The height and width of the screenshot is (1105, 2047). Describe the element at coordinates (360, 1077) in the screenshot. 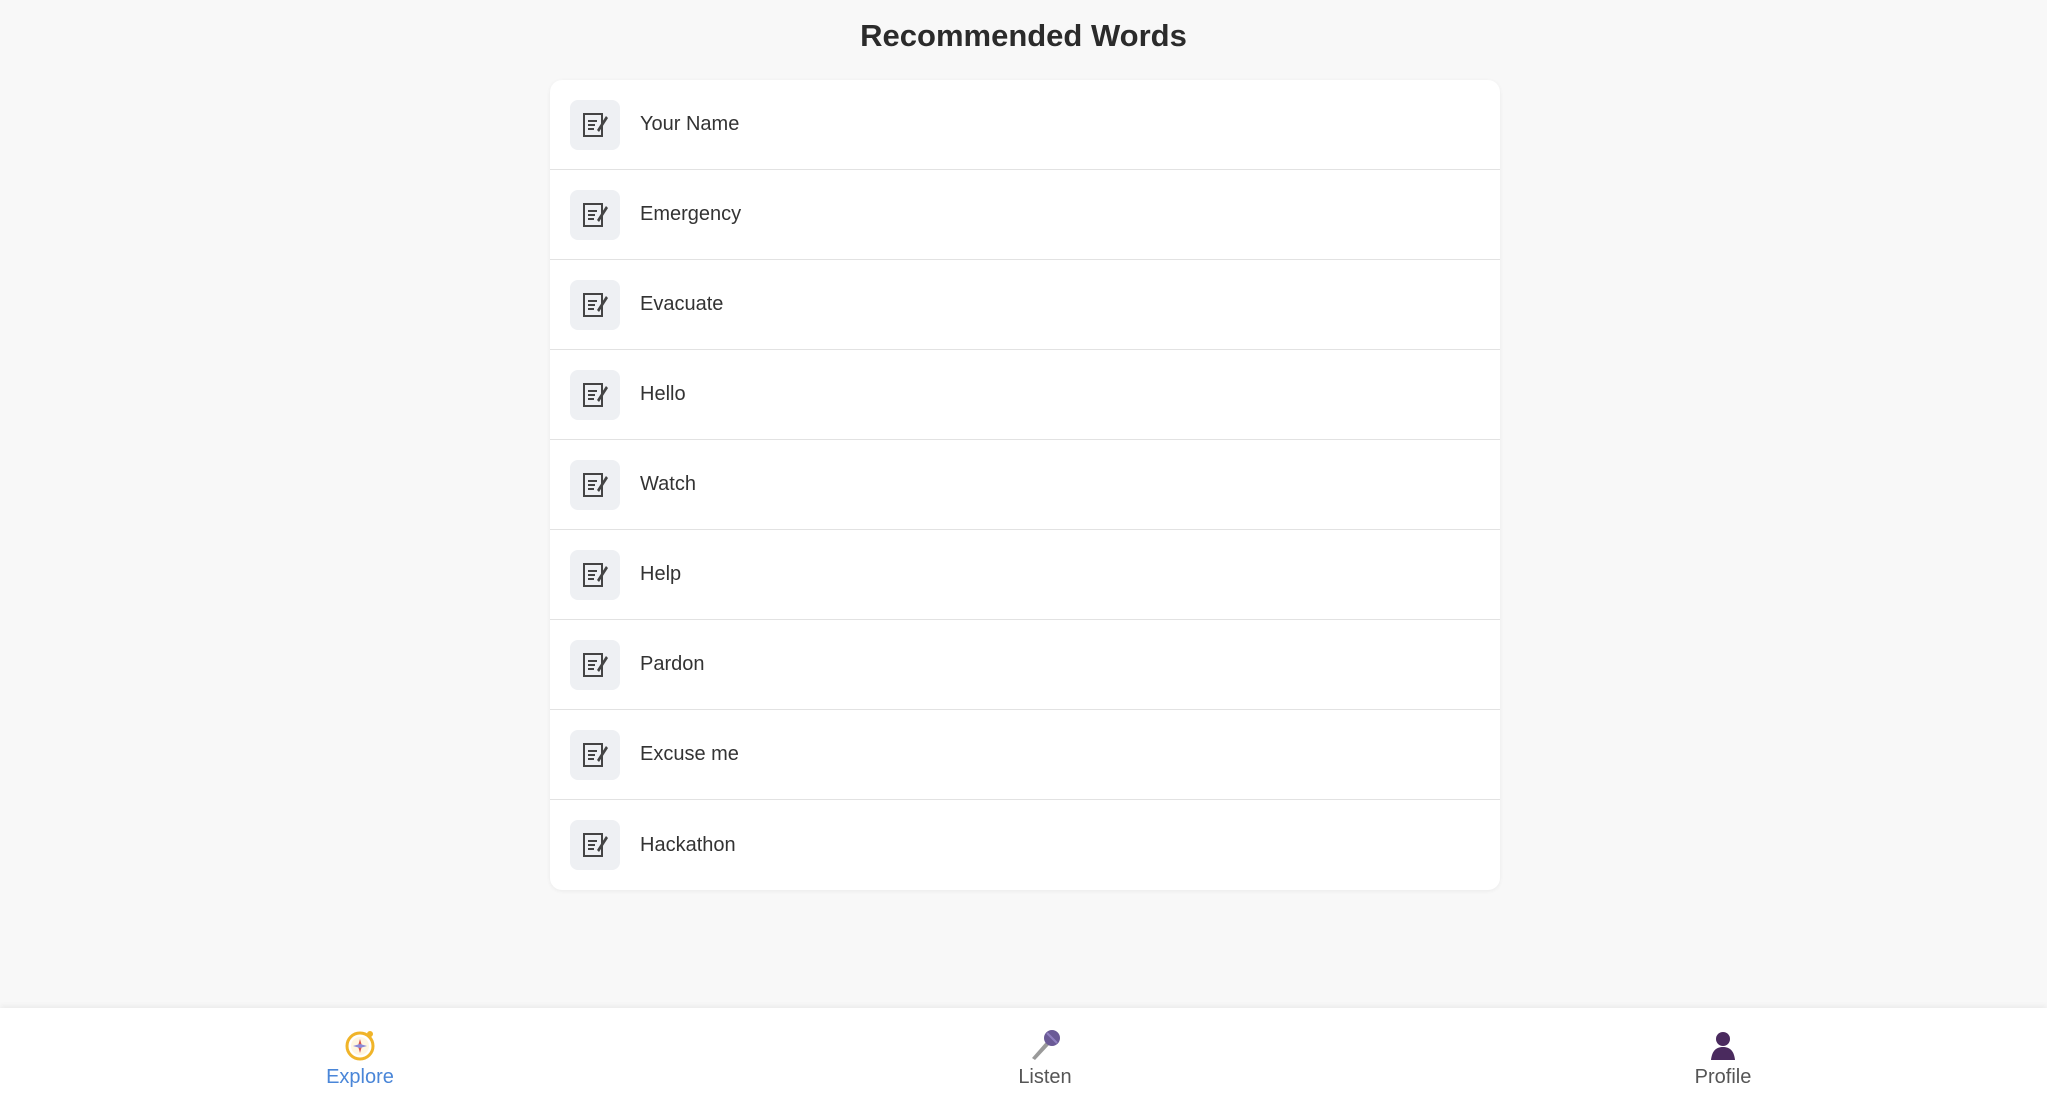

I see `nav-label-explore: Explore` at that location.